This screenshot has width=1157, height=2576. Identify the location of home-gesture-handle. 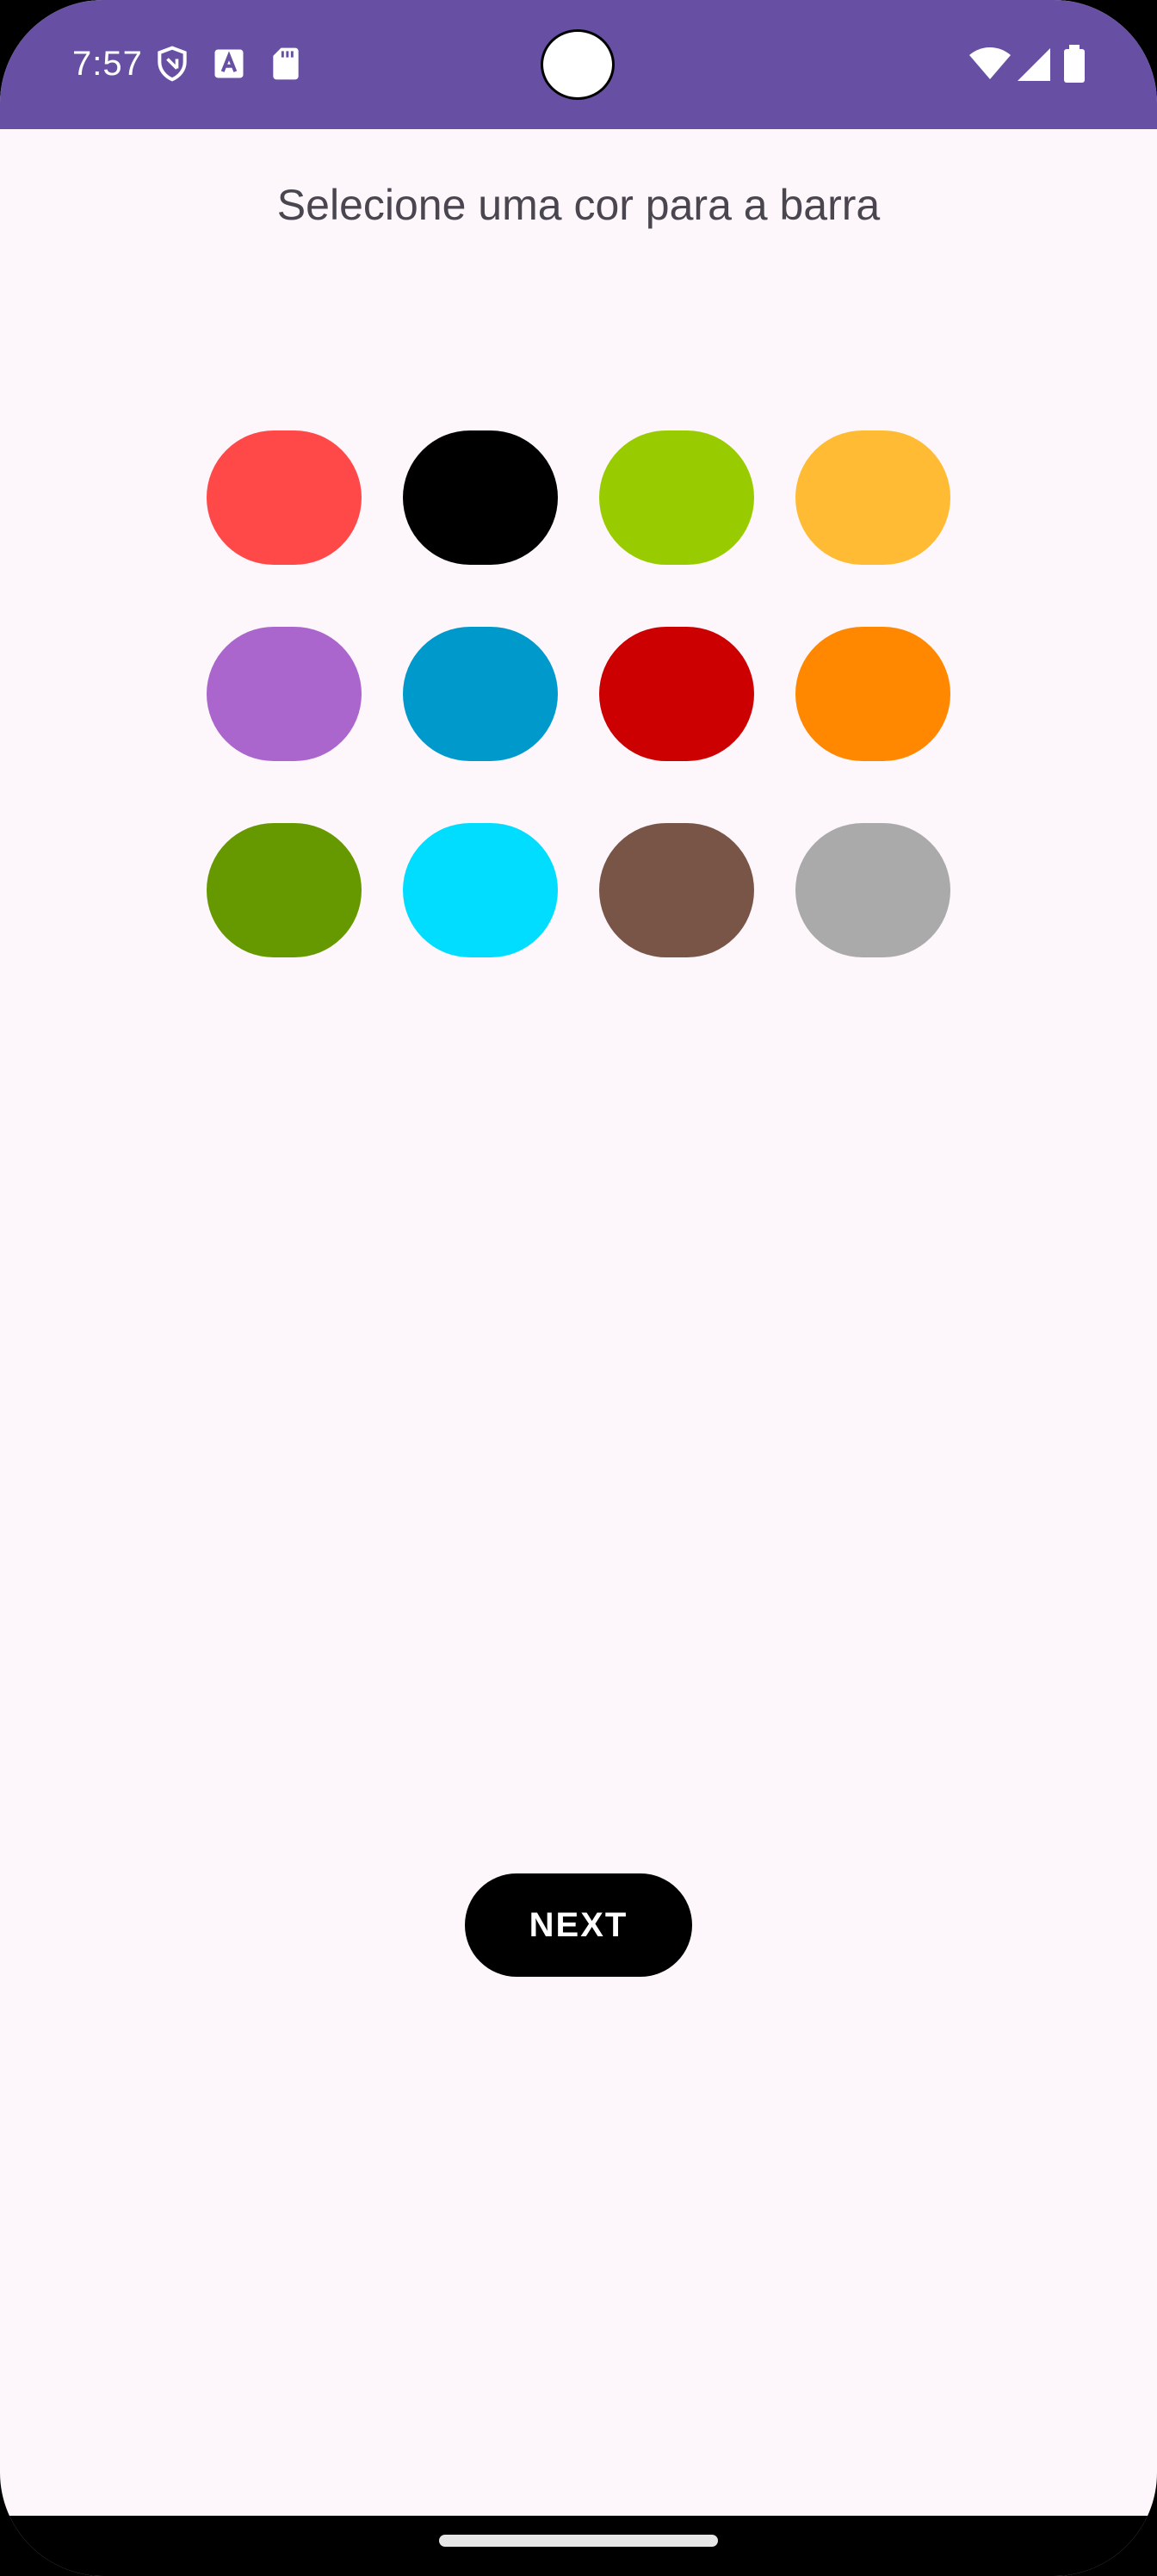
(579, 2541).